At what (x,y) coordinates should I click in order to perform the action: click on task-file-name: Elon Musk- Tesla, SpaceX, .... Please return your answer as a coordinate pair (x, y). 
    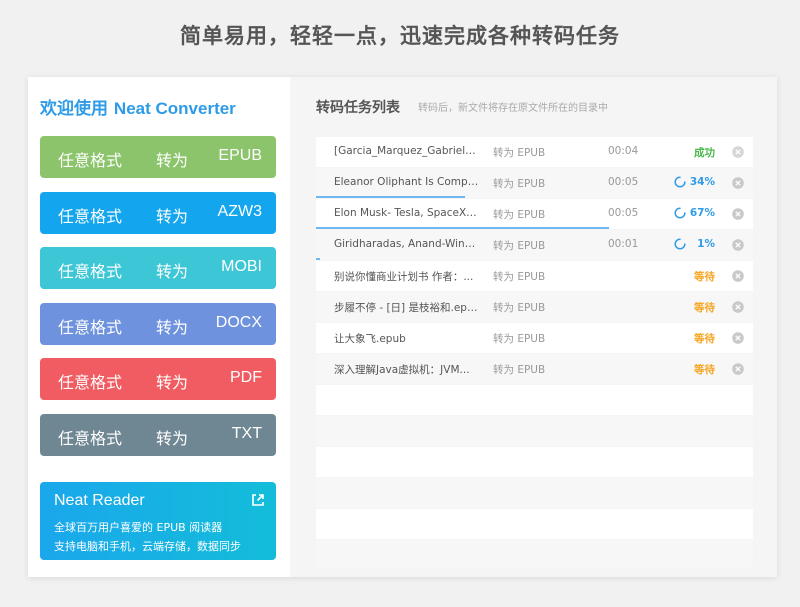
    Looking at the image, I should click on (406, 213).